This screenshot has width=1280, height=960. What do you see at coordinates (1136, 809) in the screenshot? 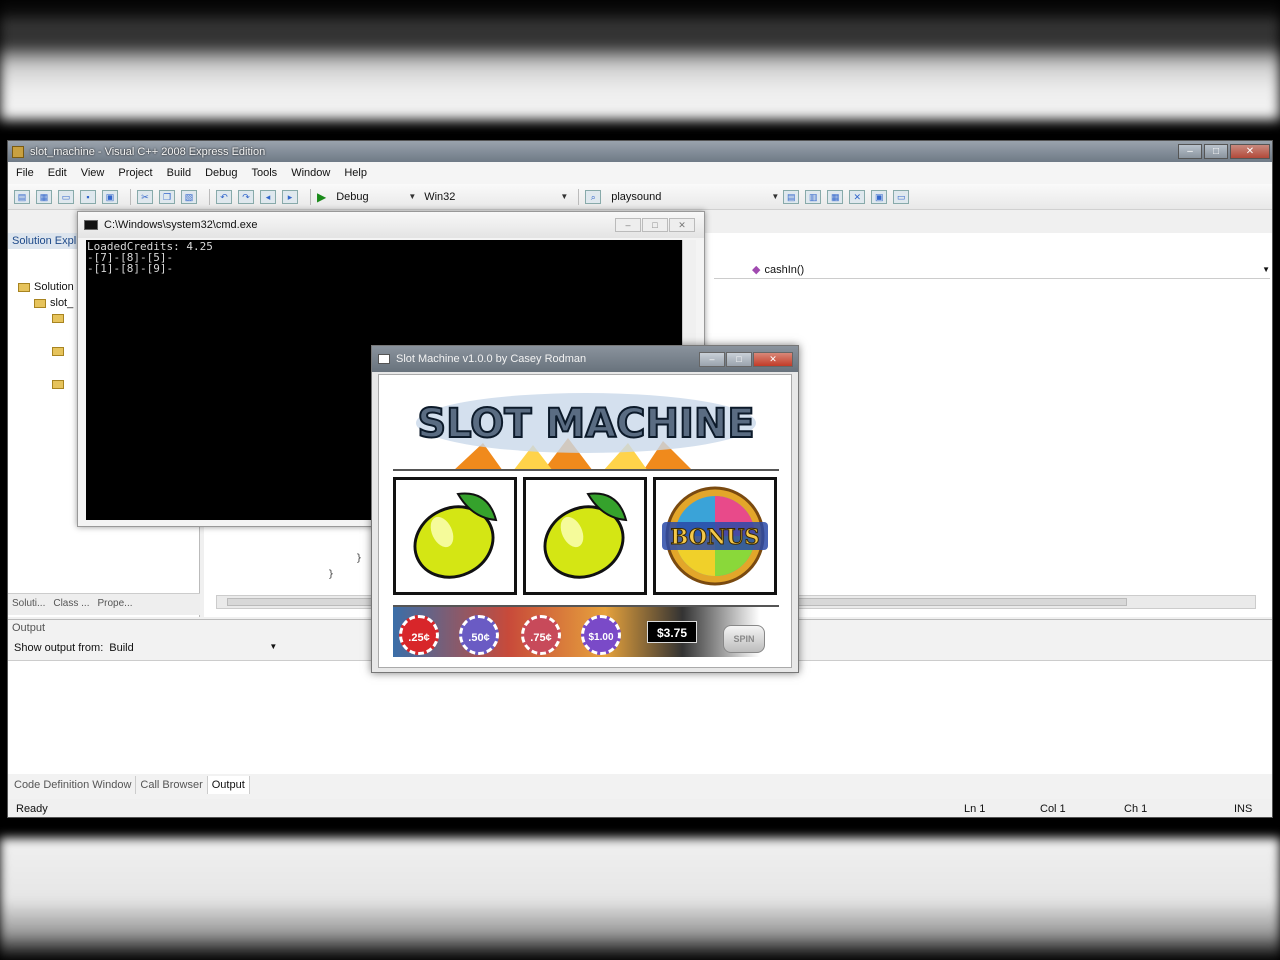
I see `status-char: Ch 1` at bounding box center [1136, 809].